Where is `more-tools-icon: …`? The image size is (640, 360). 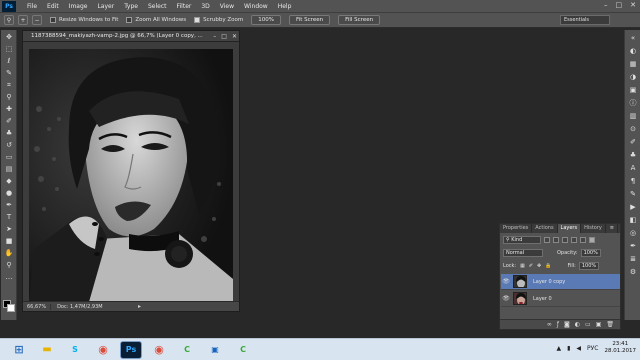 more-tools-icon: … is located at coordinates (9, 277).